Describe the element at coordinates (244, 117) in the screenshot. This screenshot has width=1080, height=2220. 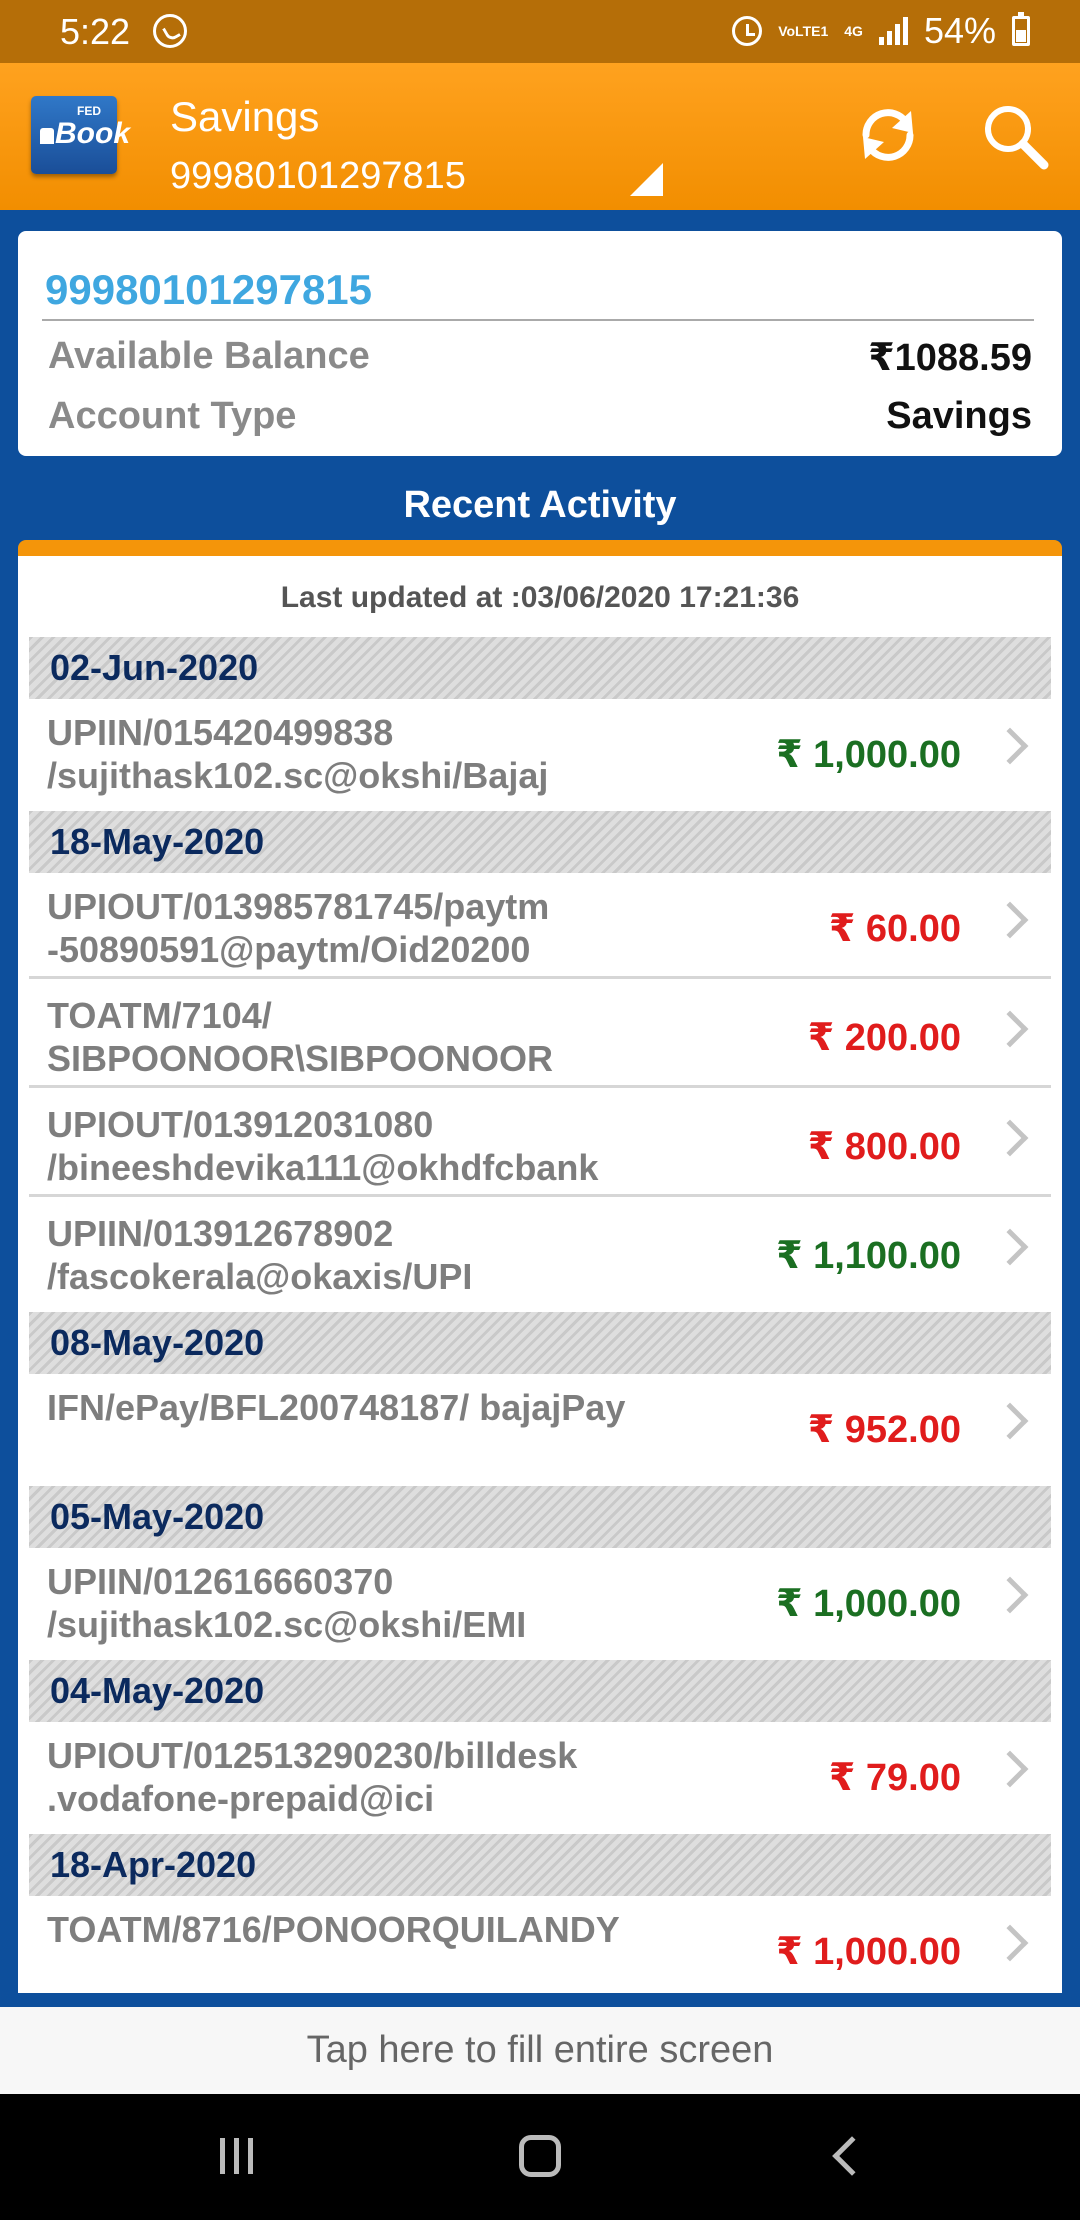
I see `account-type-title: Savings` at that location.